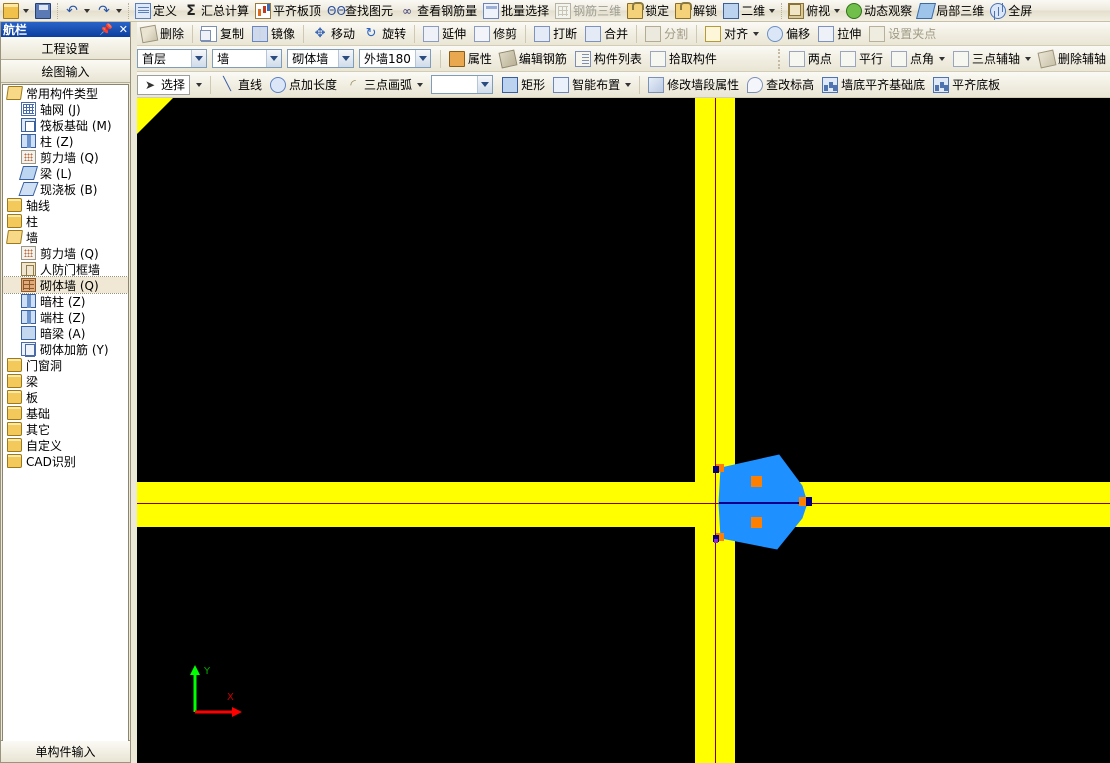  Describe the element at coordinates (394, 58) in the screenshot. I see `component-combo: 外墙180` at that location.